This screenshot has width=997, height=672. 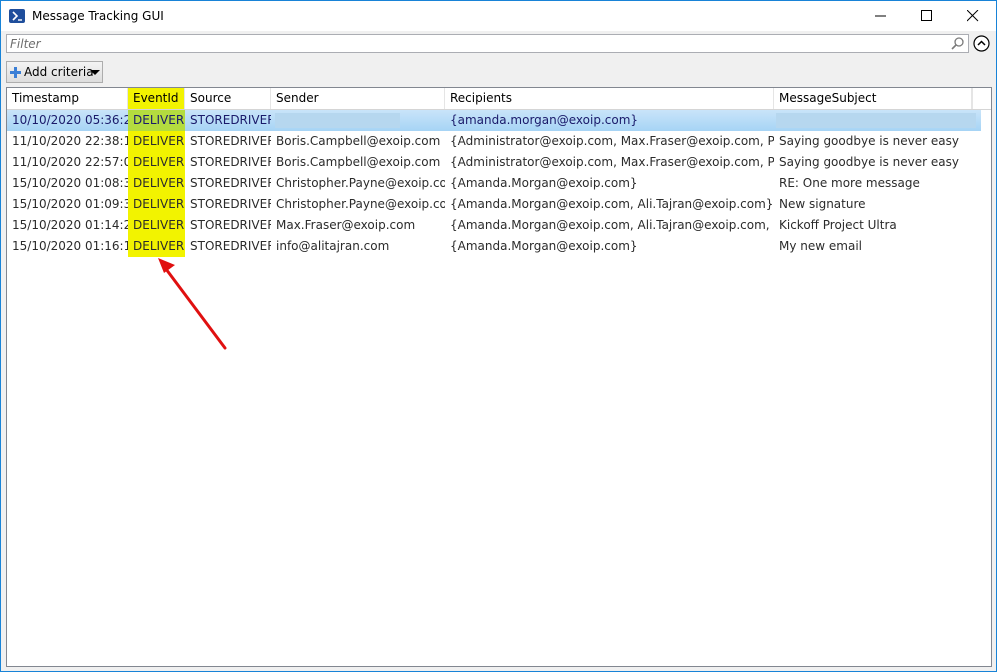 I want to click on filter-input, so click(x=477, y=43).